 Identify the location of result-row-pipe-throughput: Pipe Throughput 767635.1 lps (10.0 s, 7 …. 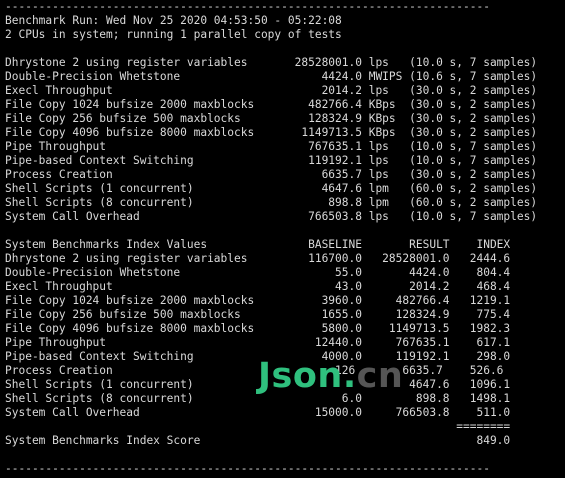
(271, 146).